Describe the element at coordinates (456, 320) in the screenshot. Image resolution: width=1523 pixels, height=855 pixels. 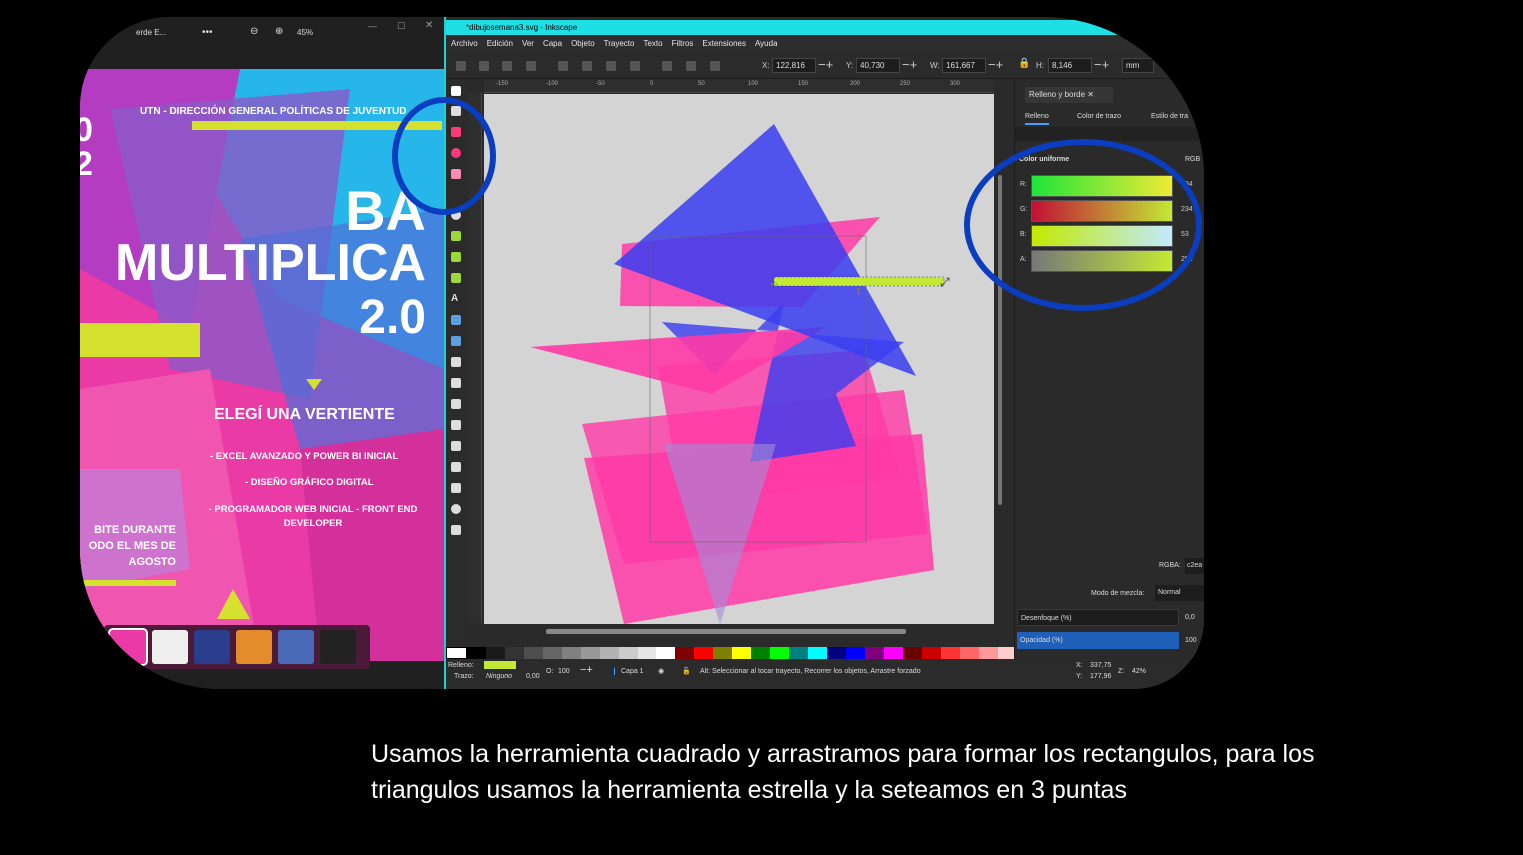
I see `gradient-tool-icon` at that location.